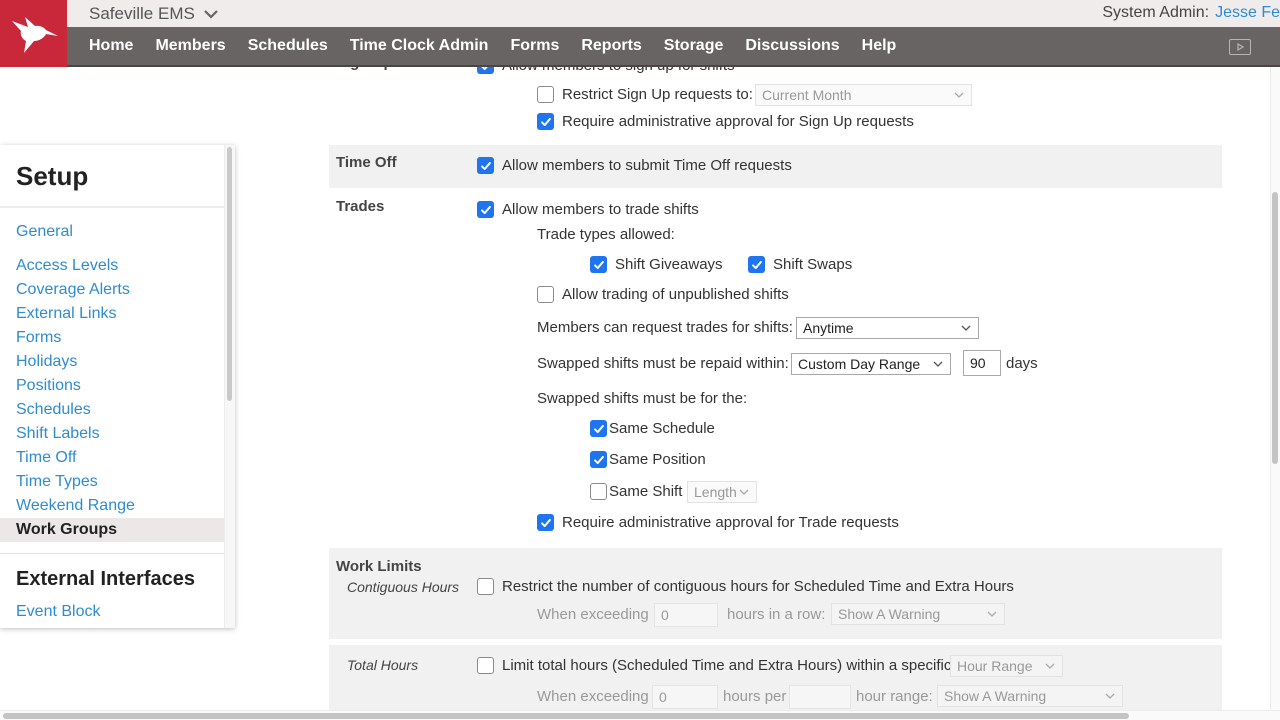  I want to click on total-range-value: Hour Range, so click(995, 666).